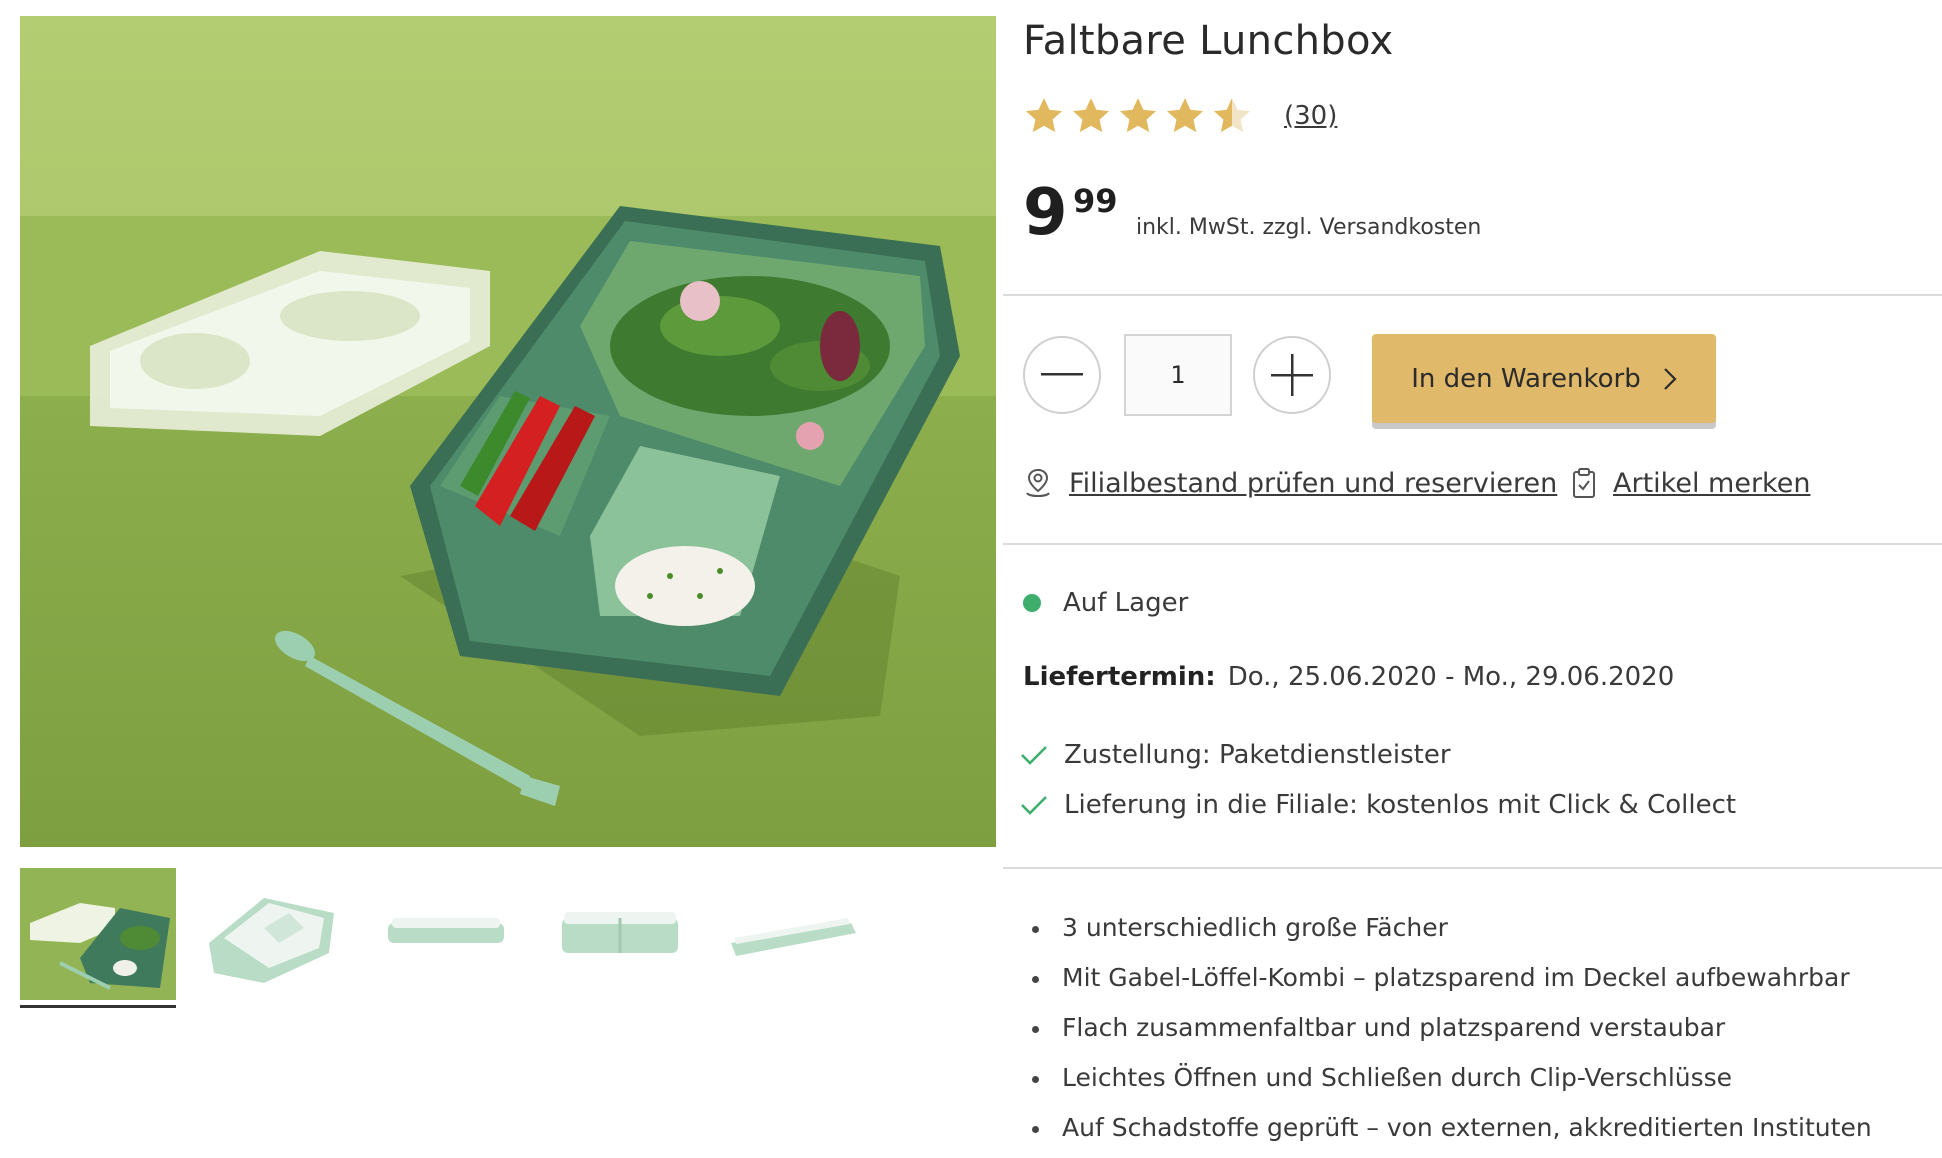 This screenshot has width=1942, height=1158. Describe the element at coordinates (1526, 378) in the screenshot. I see `add-to-cart-label: In den Warenkorb` at that location.